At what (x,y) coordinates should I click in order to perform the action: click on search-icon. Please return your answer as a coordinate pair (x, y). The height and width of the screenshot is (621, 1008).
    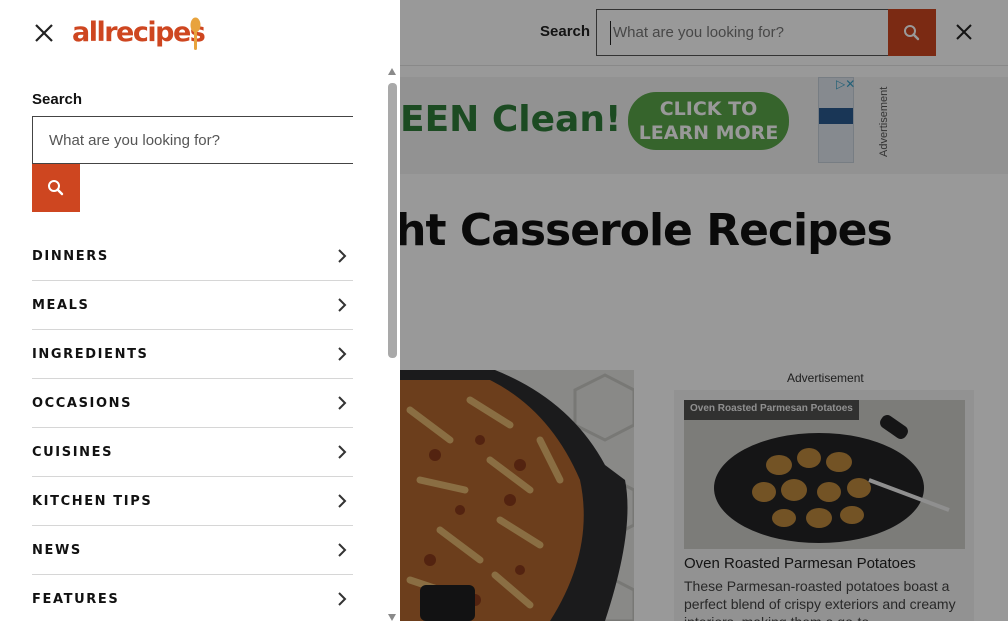
    Looking at the image, I should click on (56, 188).